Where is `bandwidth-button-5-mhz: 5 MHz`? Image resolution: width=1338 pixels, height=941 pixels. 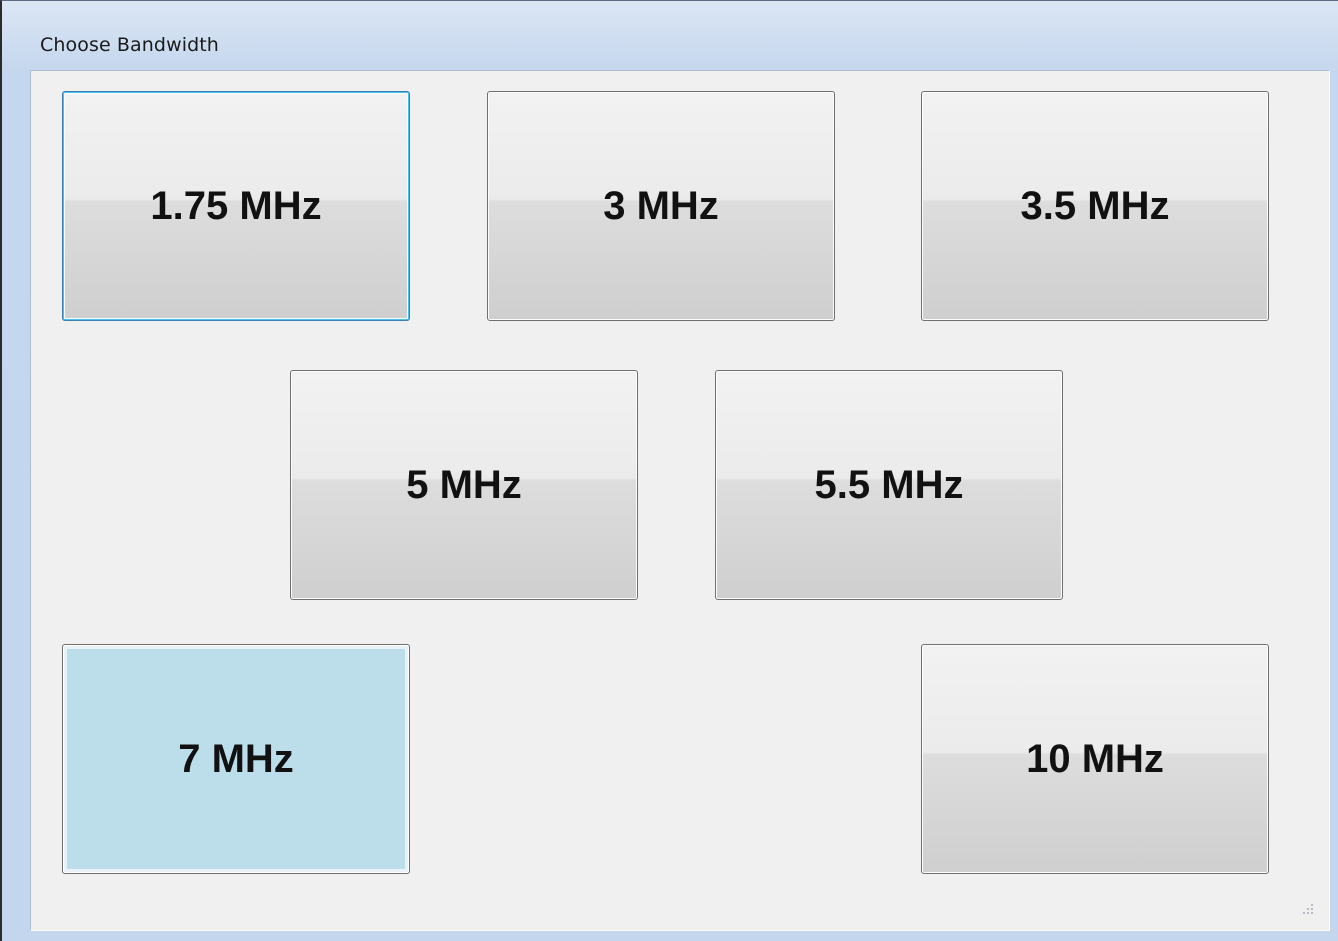 bandwidth-button-5-mhz: 5 MHz is located at coordinates (464, 485).